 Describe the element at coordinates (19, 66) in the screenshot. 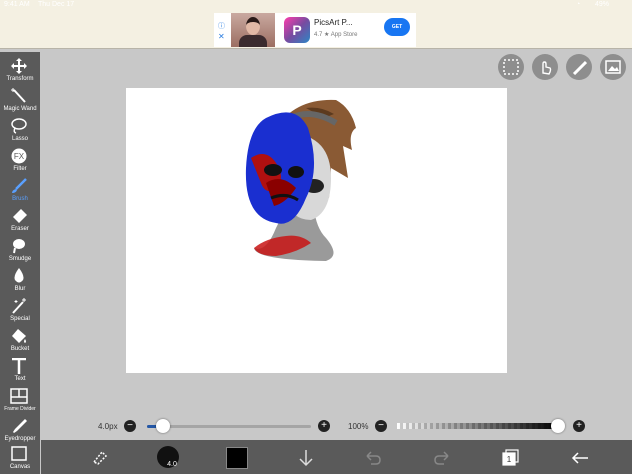

I see `move-arrows-icon` at that location.